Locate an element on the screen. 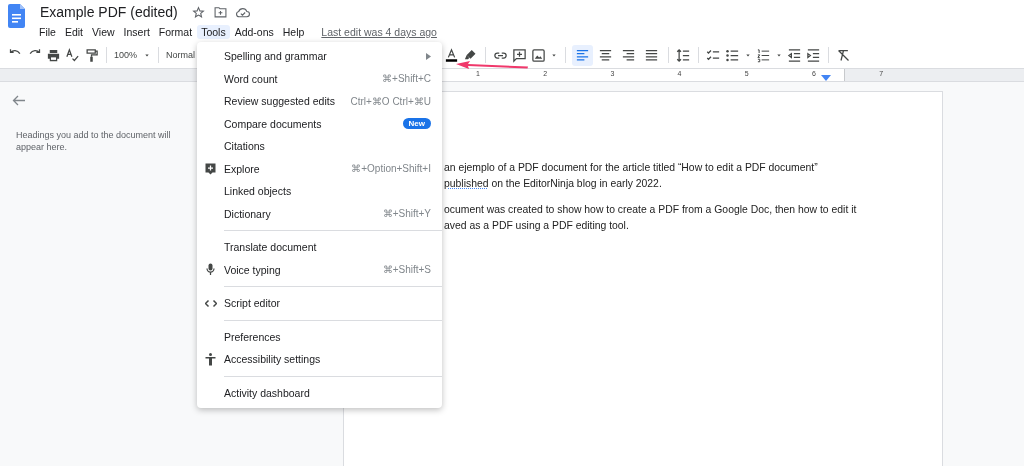 The height and width of the screenshot is (466, 1024). code-icon is located at coordinates (210, 303).